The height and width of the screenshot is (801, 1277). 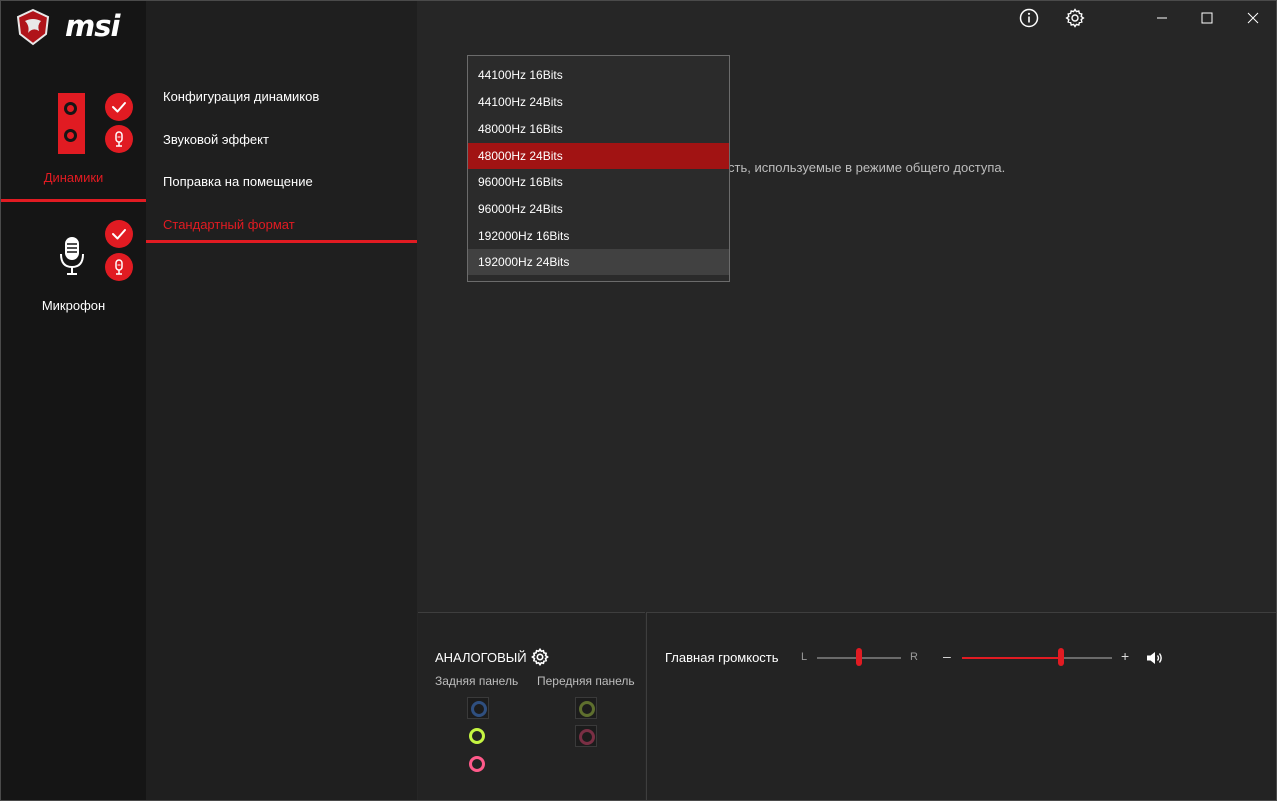 I want to click on device-speakers: Динамики, so click(x=73, y=139).